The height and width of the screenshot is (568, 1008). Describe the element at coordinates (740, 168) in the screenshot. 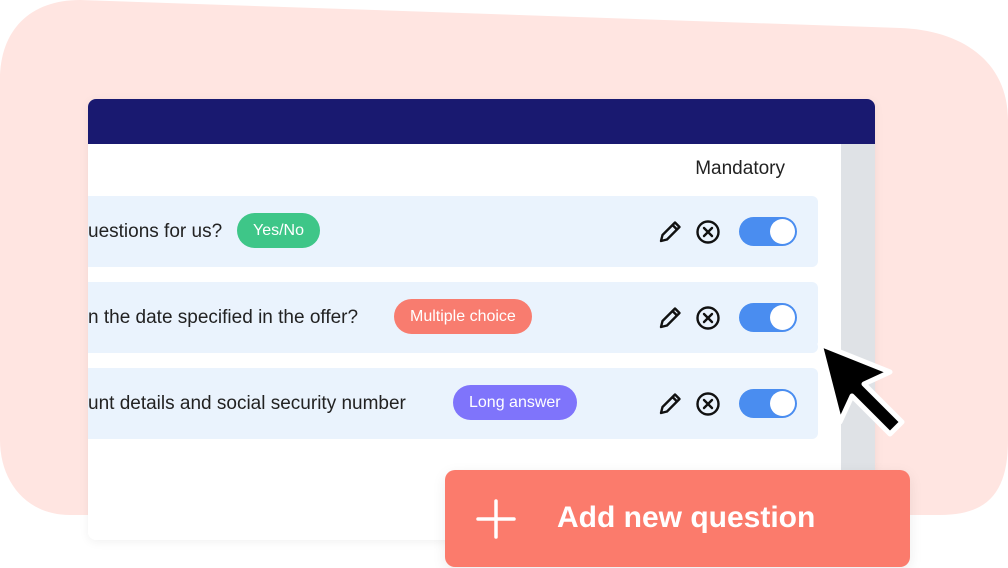

I see `mandatory-column-header: Mandatory` at that location.